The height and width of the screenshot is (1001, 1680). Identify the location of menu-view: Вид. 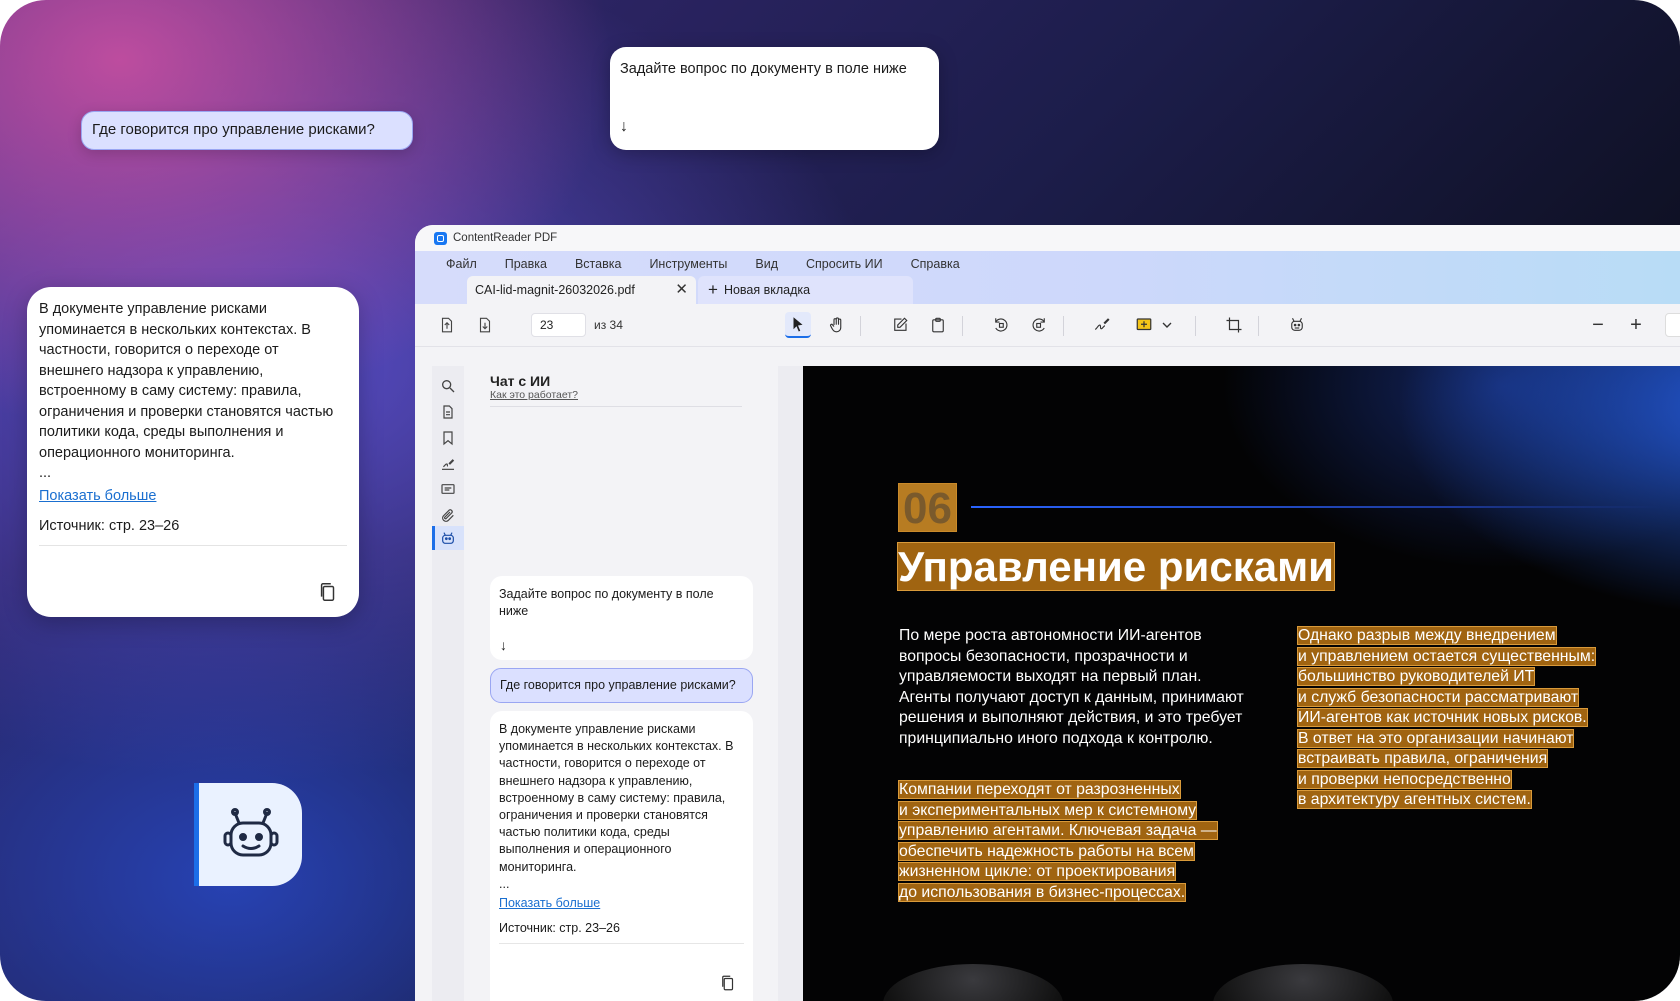
(766, 264).